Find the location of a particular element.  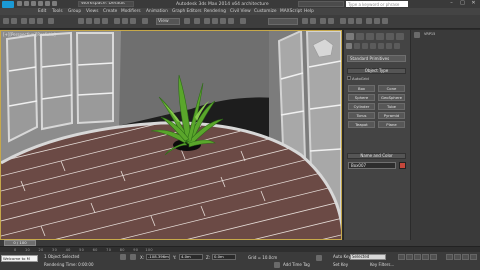

key-mode-dropdown: Selected is located at coordinates (368, 257).